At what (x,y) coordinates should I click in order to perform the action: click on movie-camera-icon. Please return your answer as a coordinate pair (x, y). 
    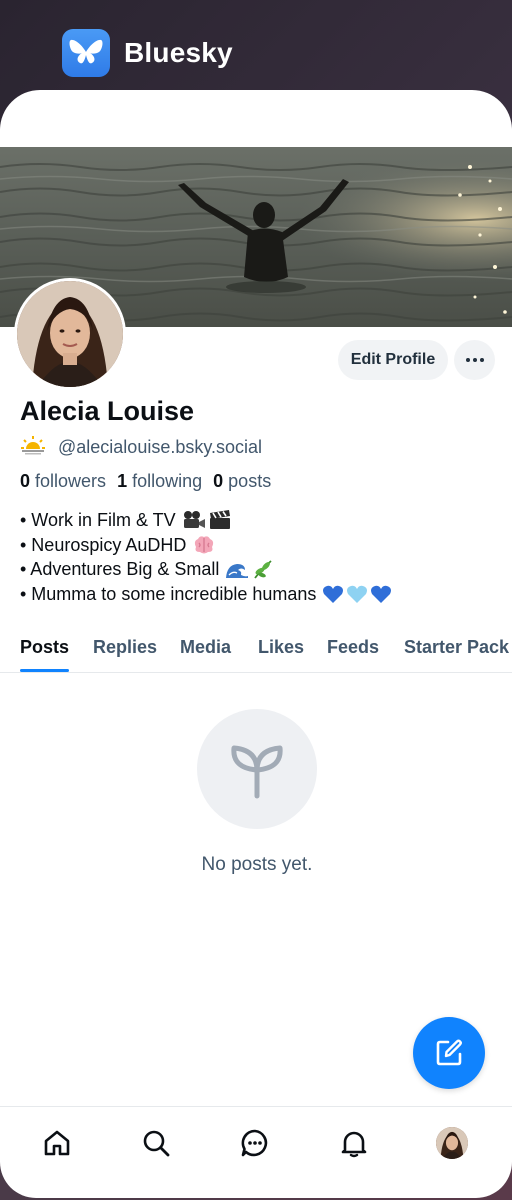
    Looking at the image, I should click on (194, 520).